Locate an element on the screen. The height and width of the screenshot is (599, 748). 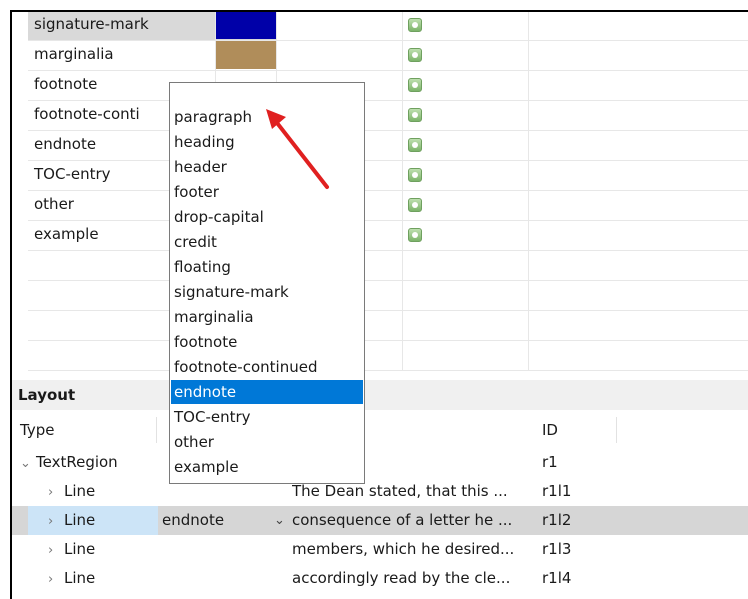
tree-row-type: TextRegion is located at coordinates (77, 462).